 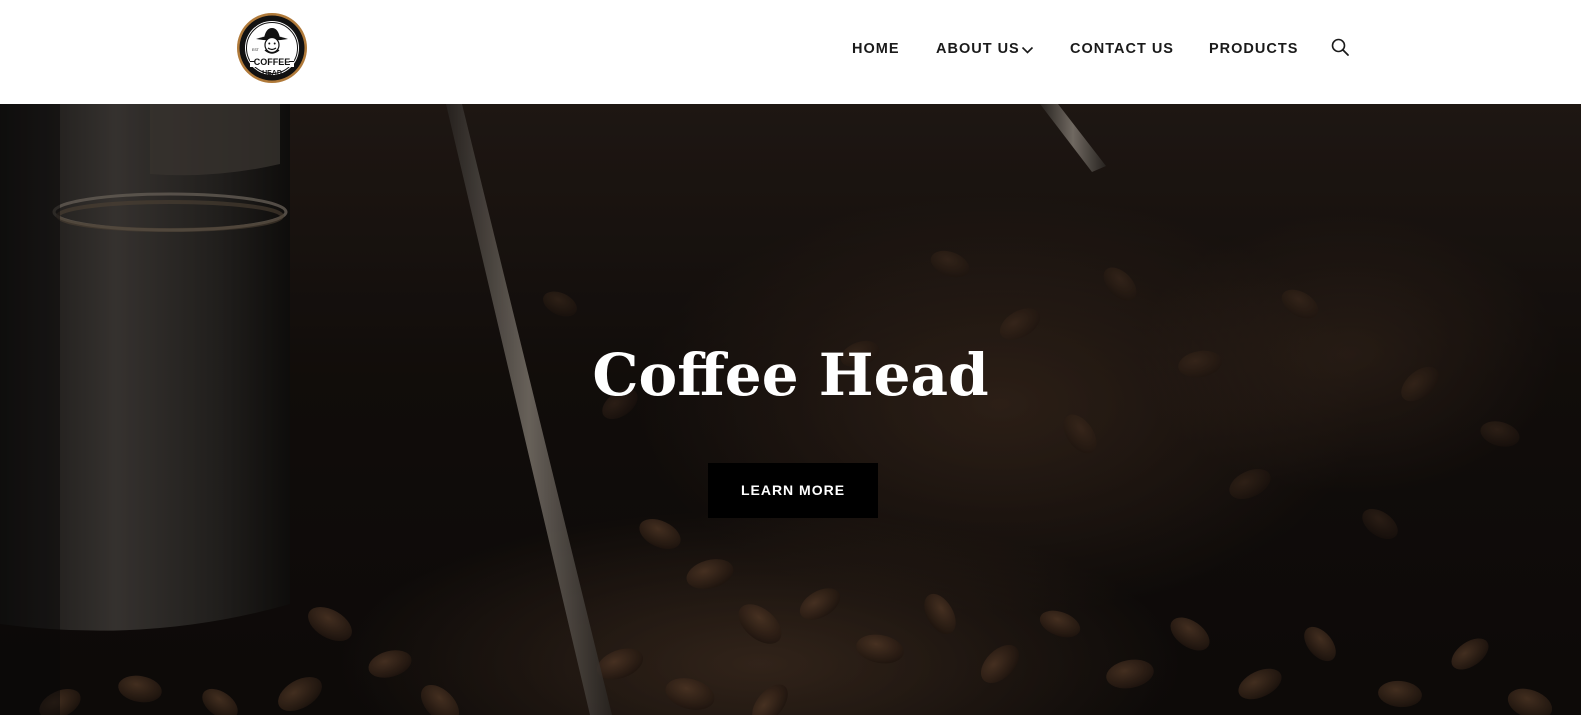 I want to click on nav-item-home: HOME, so click(x=876, y=49).